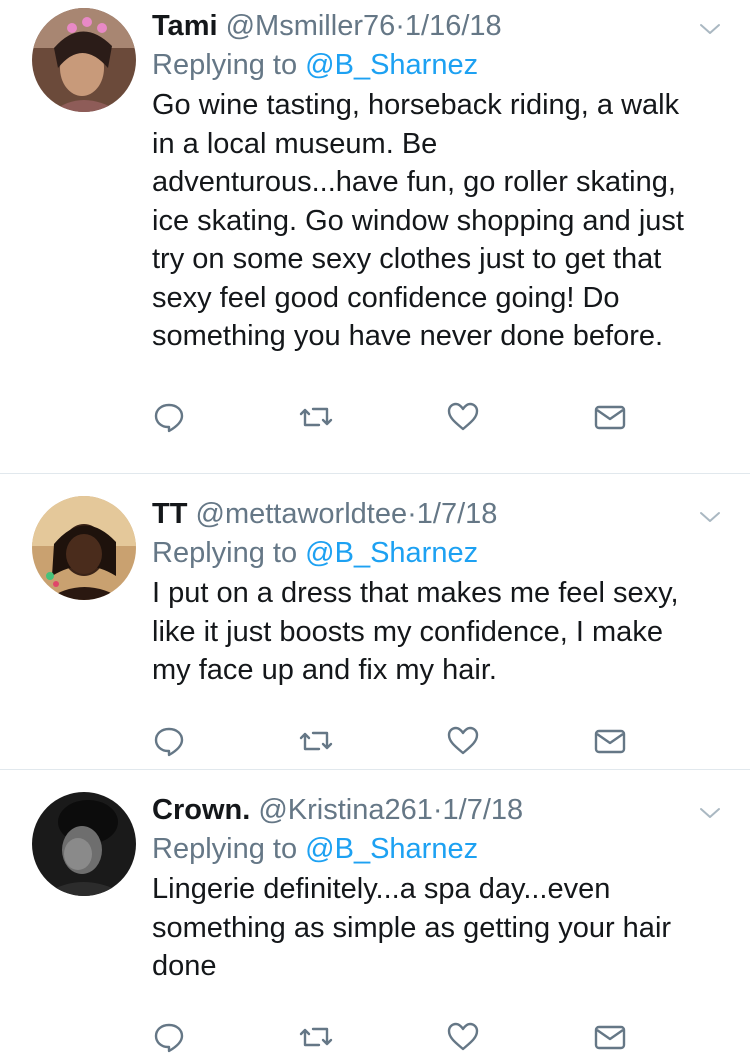 Image resolution: width=750 pixels, height=1056 pixels. Describe the element at coordinates (169, 514) in the screenshot. I see `display-name: TT` at that location.